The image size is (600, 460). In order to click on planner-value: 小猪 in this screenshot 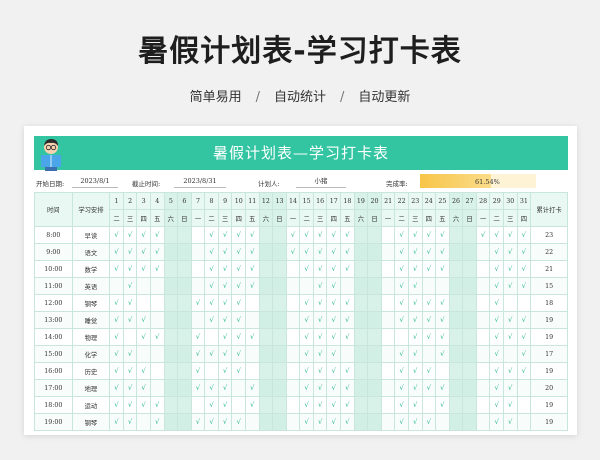, I will do `click(321, 181)`.